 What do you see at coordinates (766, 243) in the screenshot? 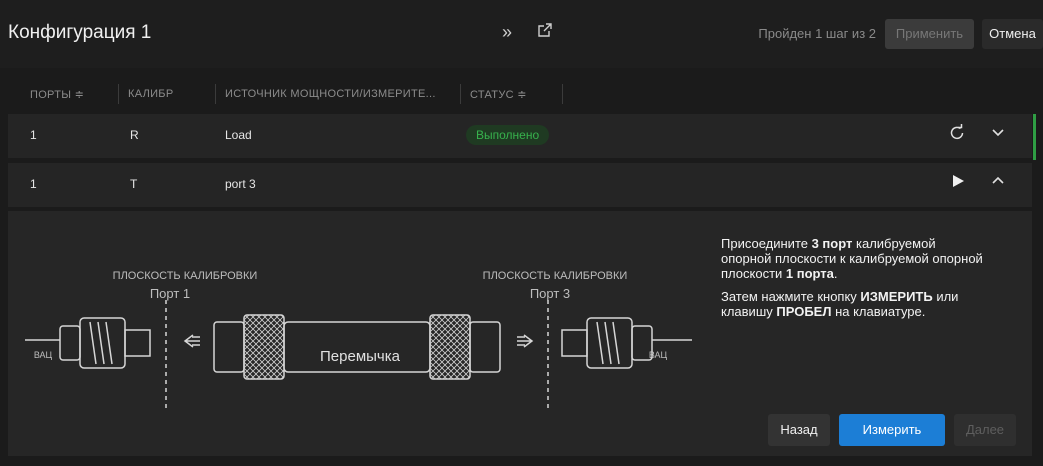
I see `instruction-text: Присоедините` at bounding box center [766, 243].